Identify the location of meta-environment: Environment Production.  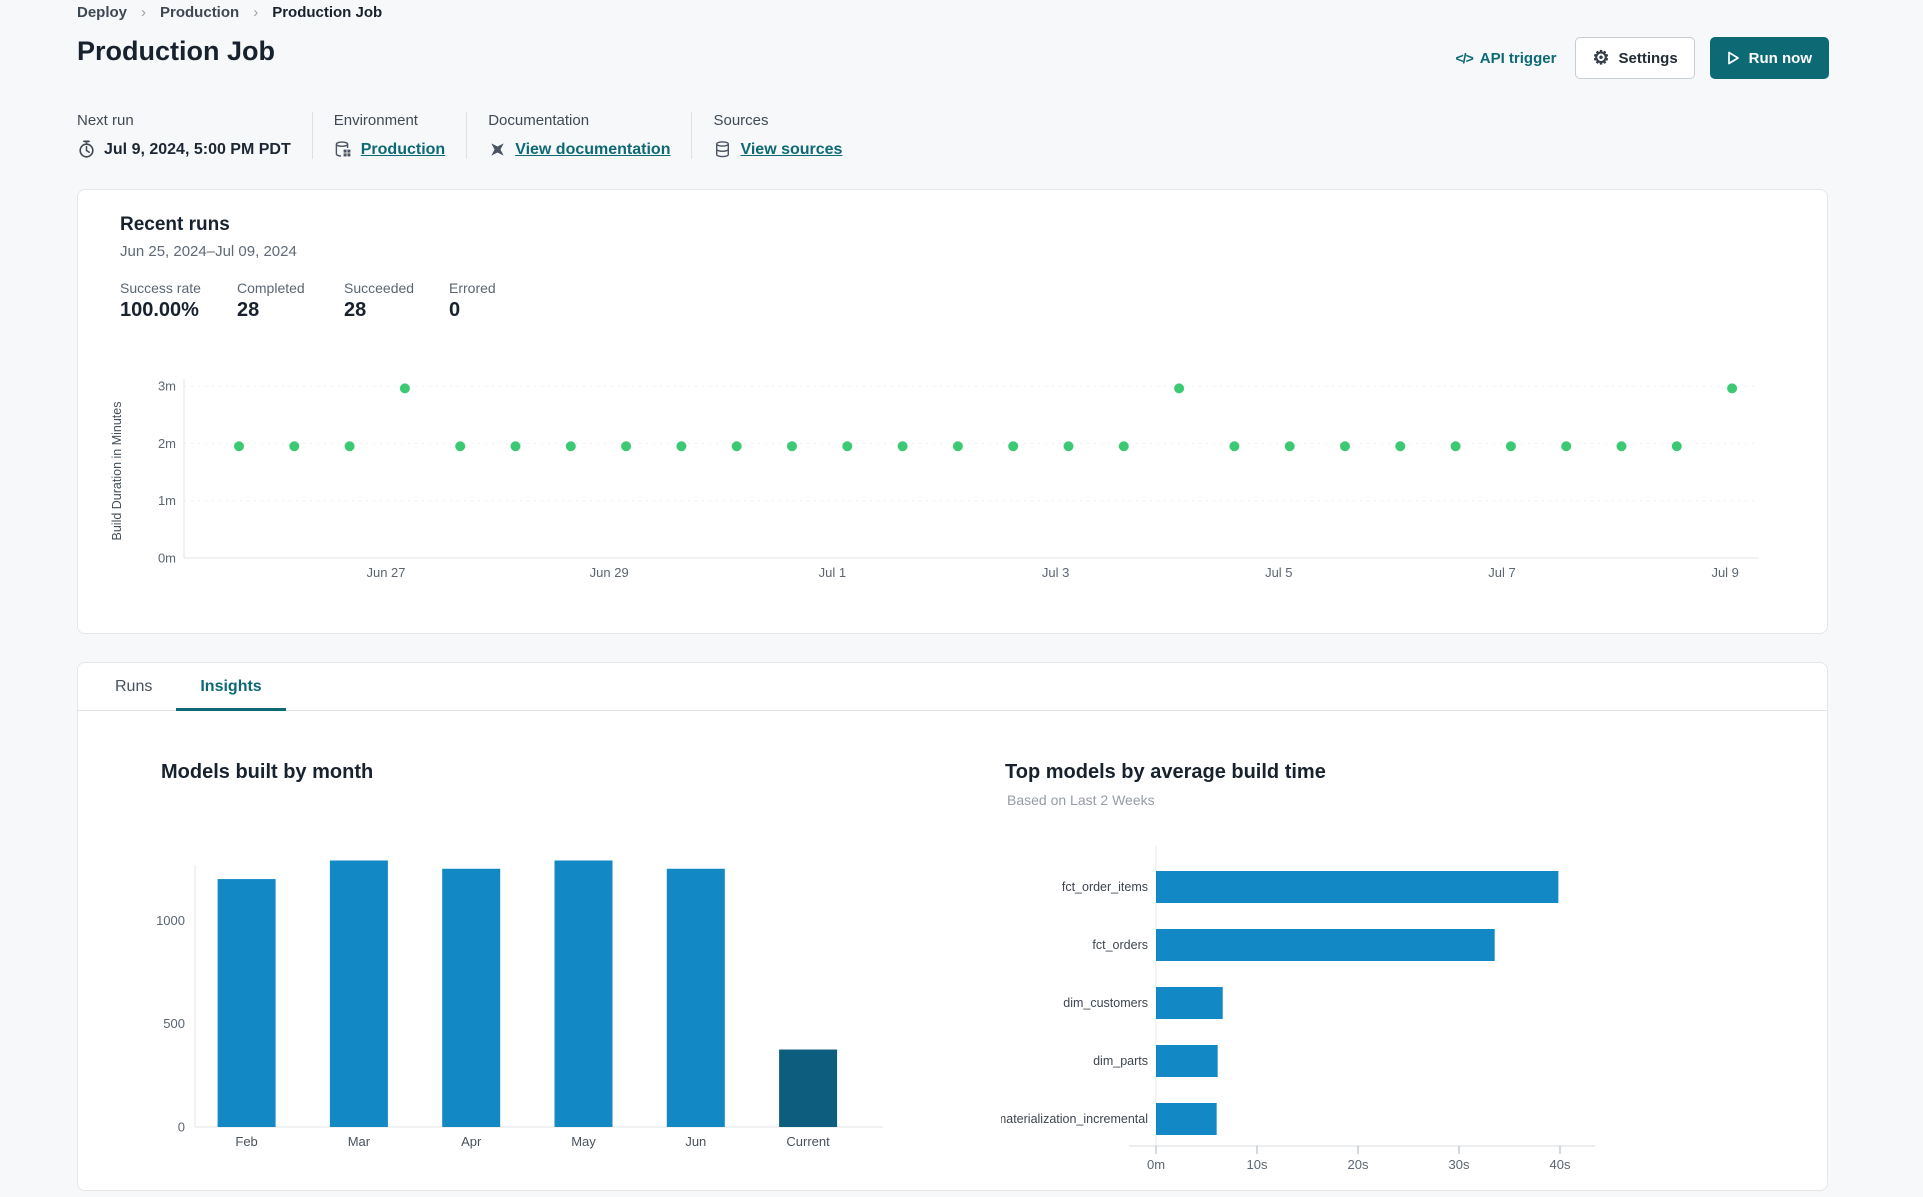
(389, 135).